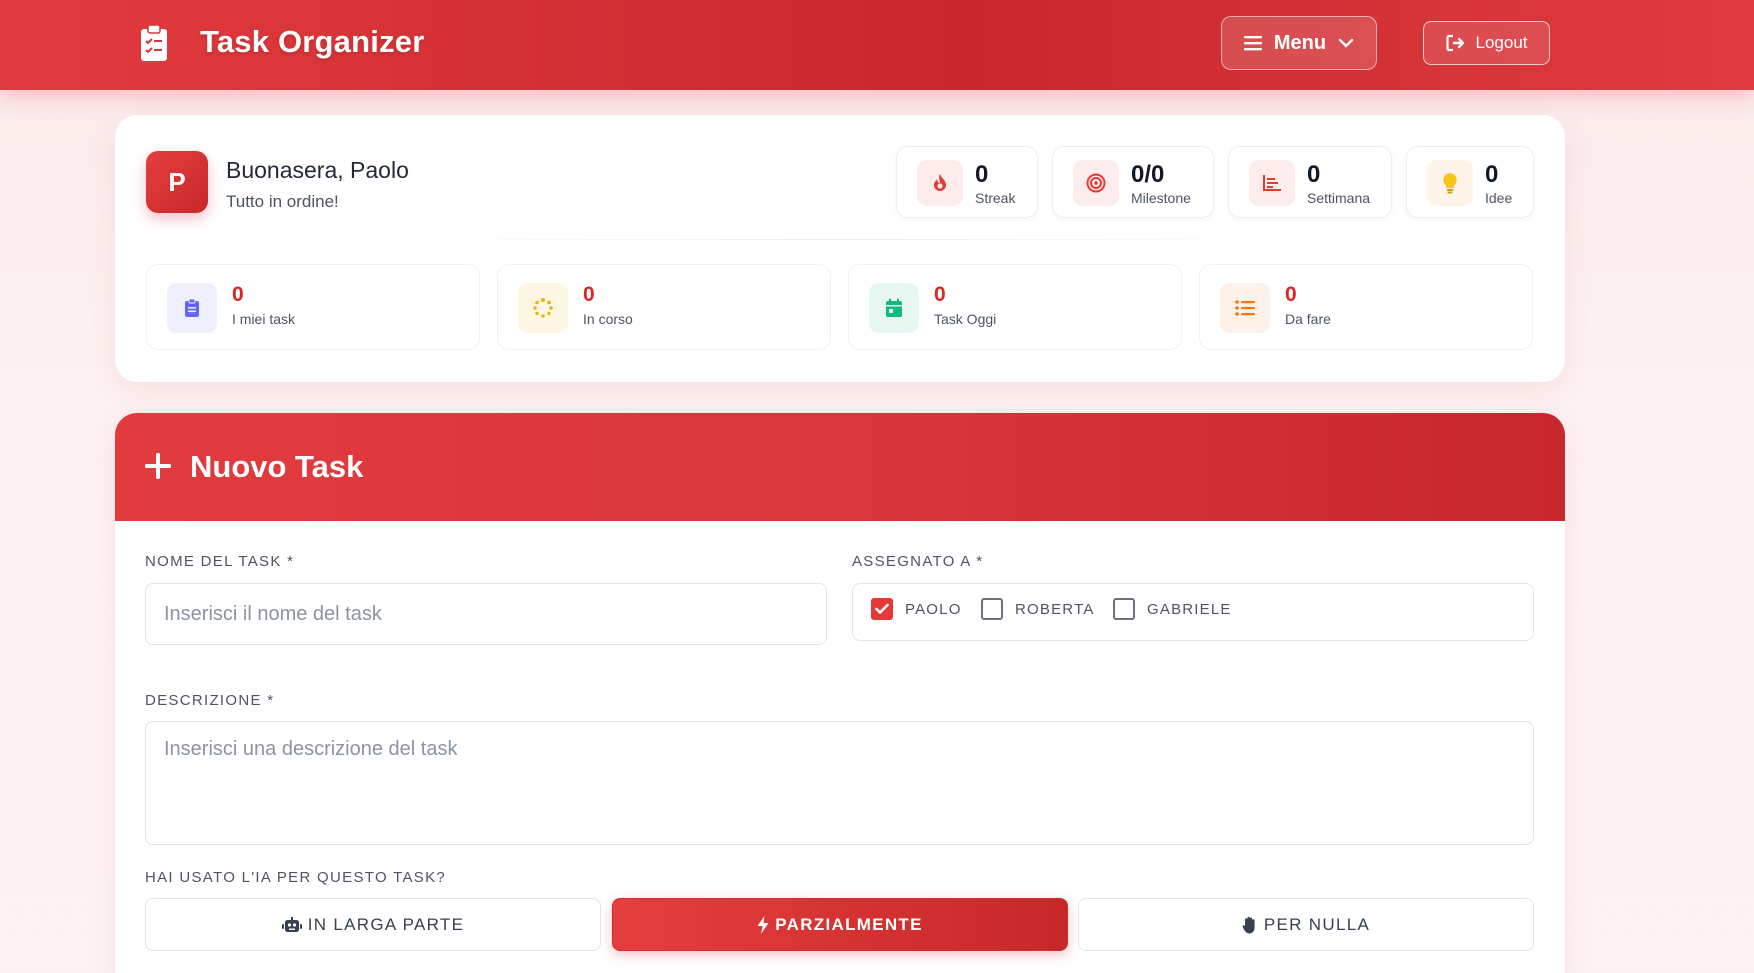  What do you see at coordinates (664, 307) in the screenshot?
I see `task-stat-in-corso: 0 In corso` at bounding box center [664, 307].